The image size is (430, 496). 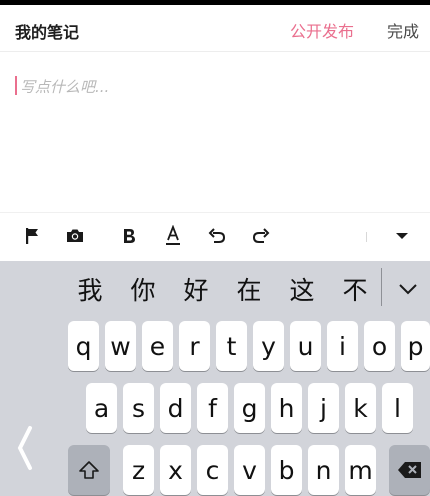 What do you see at coordinates (83, 346) in the screenshot?
I see `key-q: q` at bounding box center [83, 346].